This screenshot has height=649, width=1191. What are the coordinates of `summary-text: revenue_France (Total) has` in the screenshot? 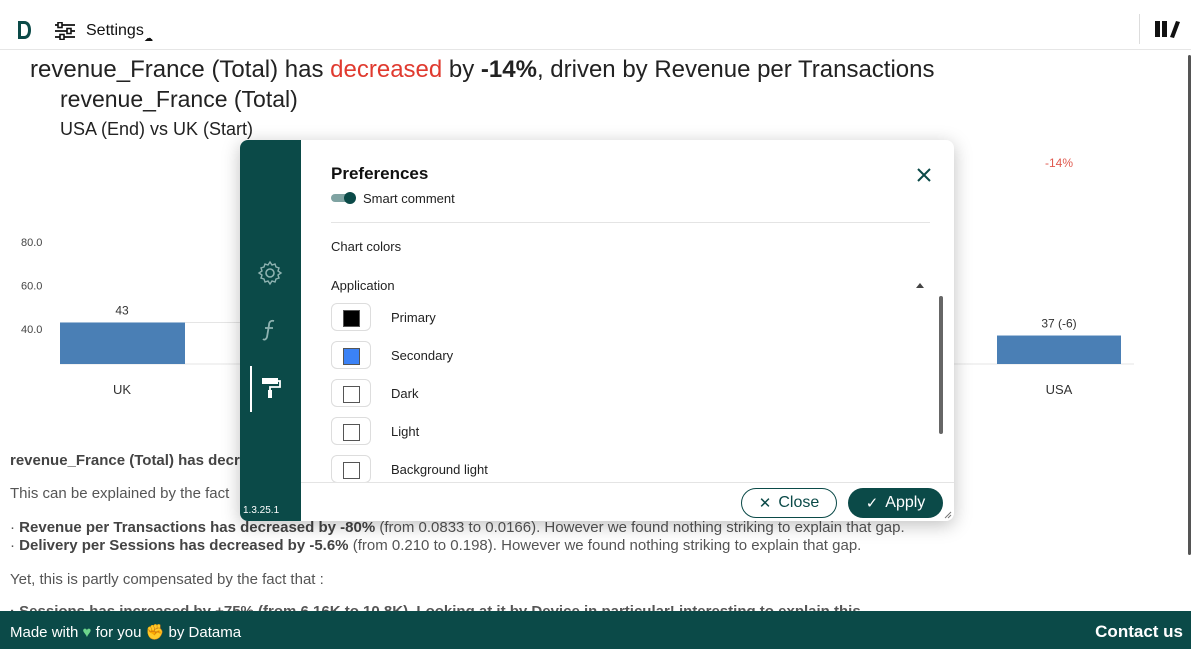 It's located at (109, 460).